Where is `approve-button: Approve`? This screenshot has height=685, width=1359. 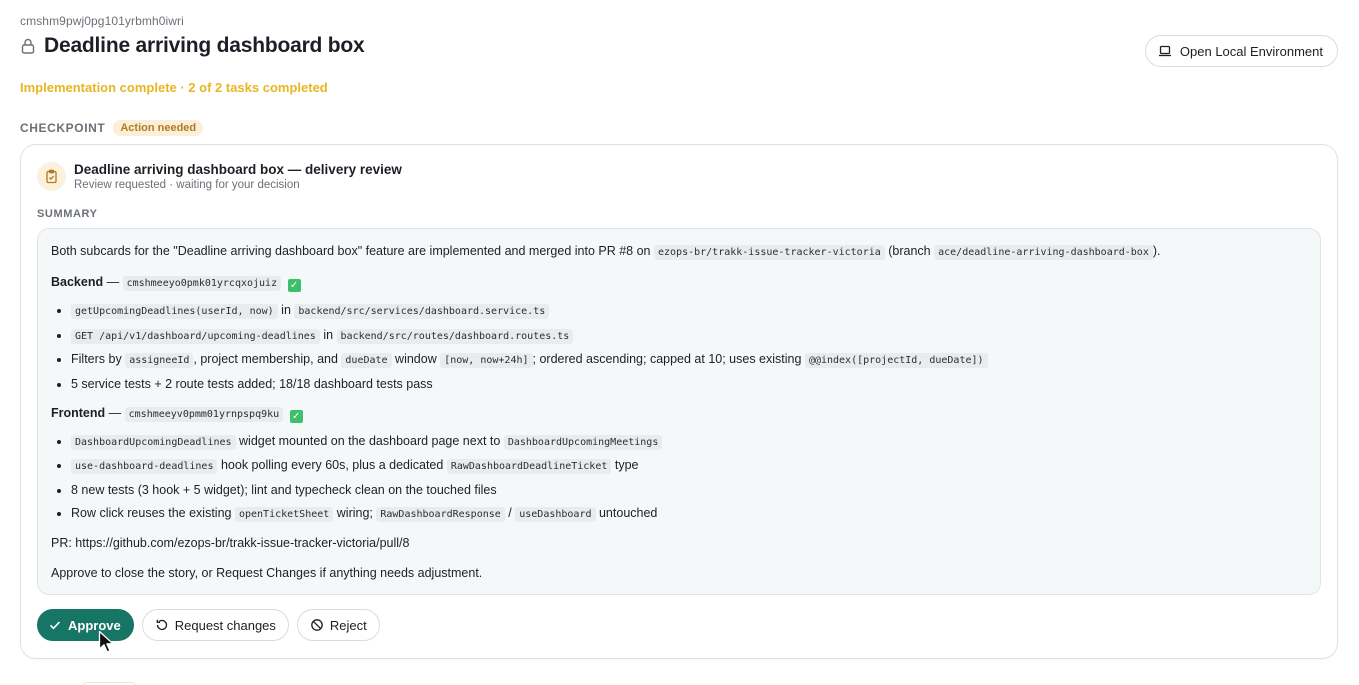 approve-button: Approve is located at coordinates (85, 625).